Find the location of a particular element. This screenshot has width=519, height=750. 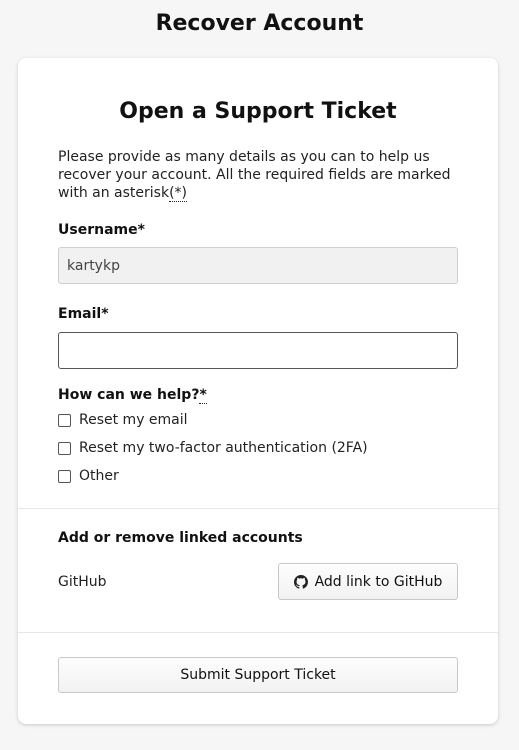

add-github-link-button: Add link to GitHub is located at coordinates (368, 581).